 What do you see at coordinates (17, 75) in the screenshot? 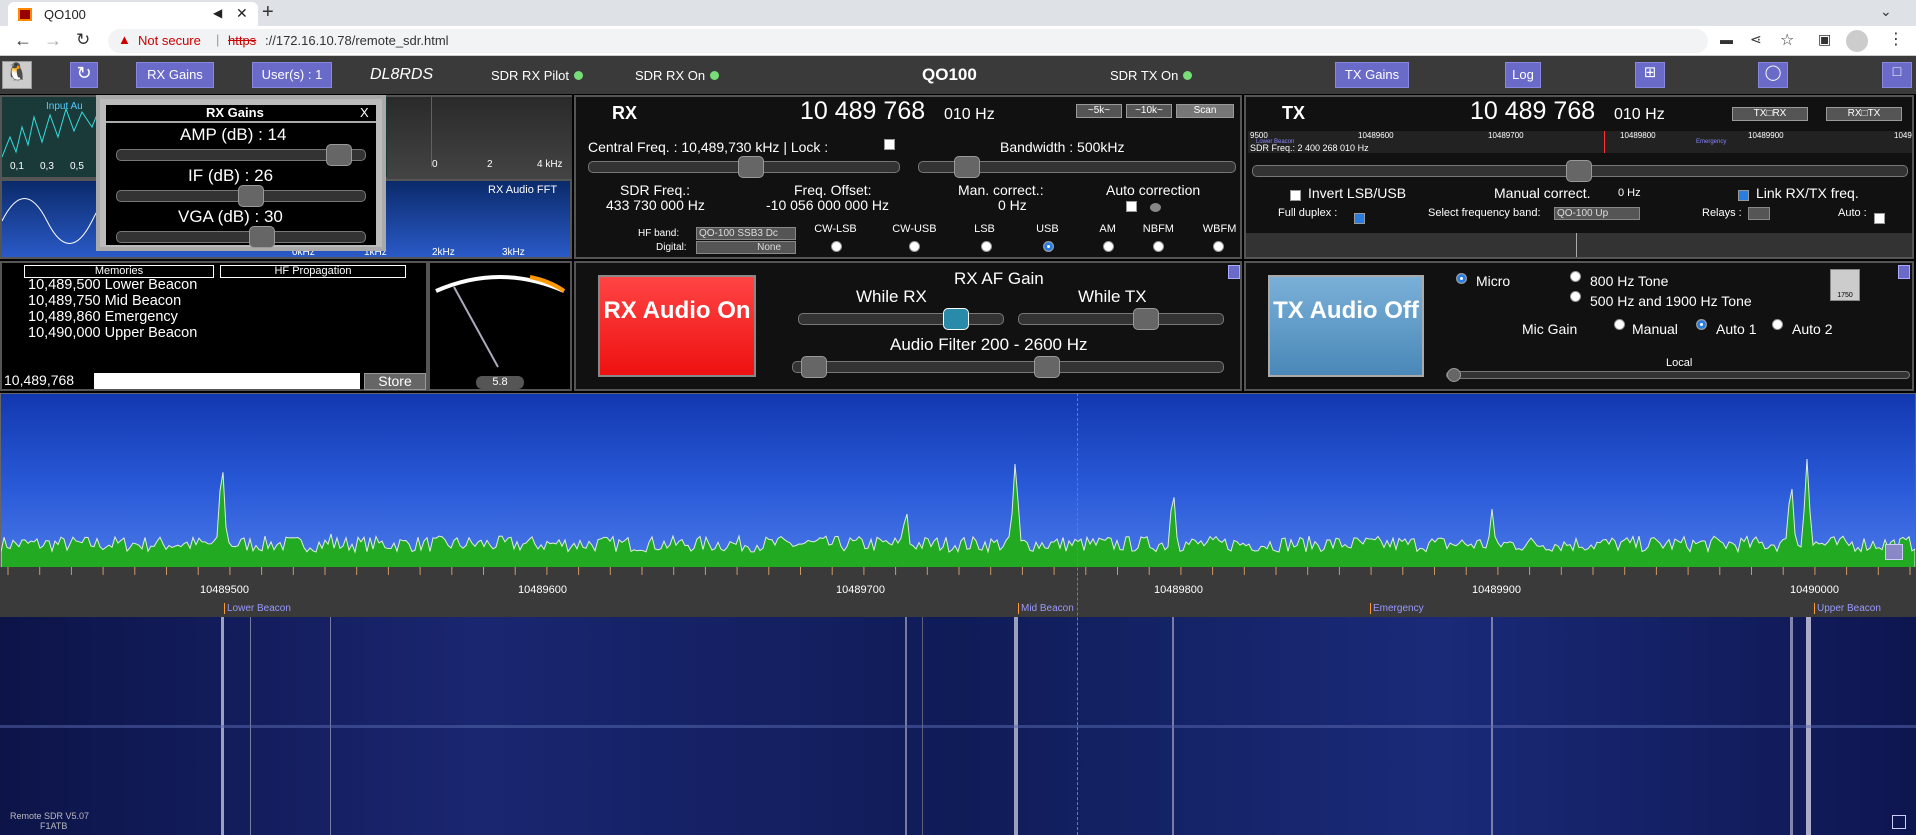
I see `logo-button: 🐧` at bounding box center [17, 75].